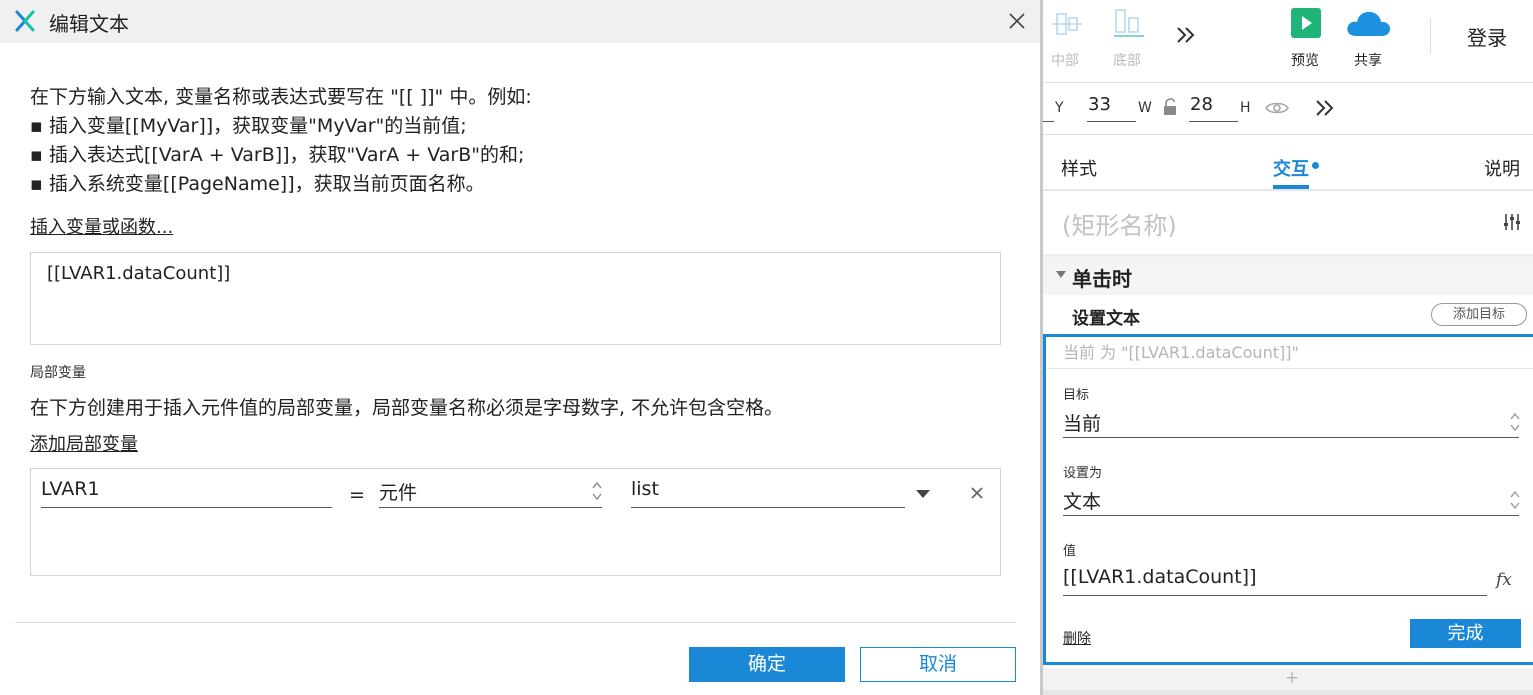 Image resolution: width=1533 pixels, height=695 pixels. Describe the element at coordinates (1288, 190) in the screenshot. I see `tabs-divider` at that location.